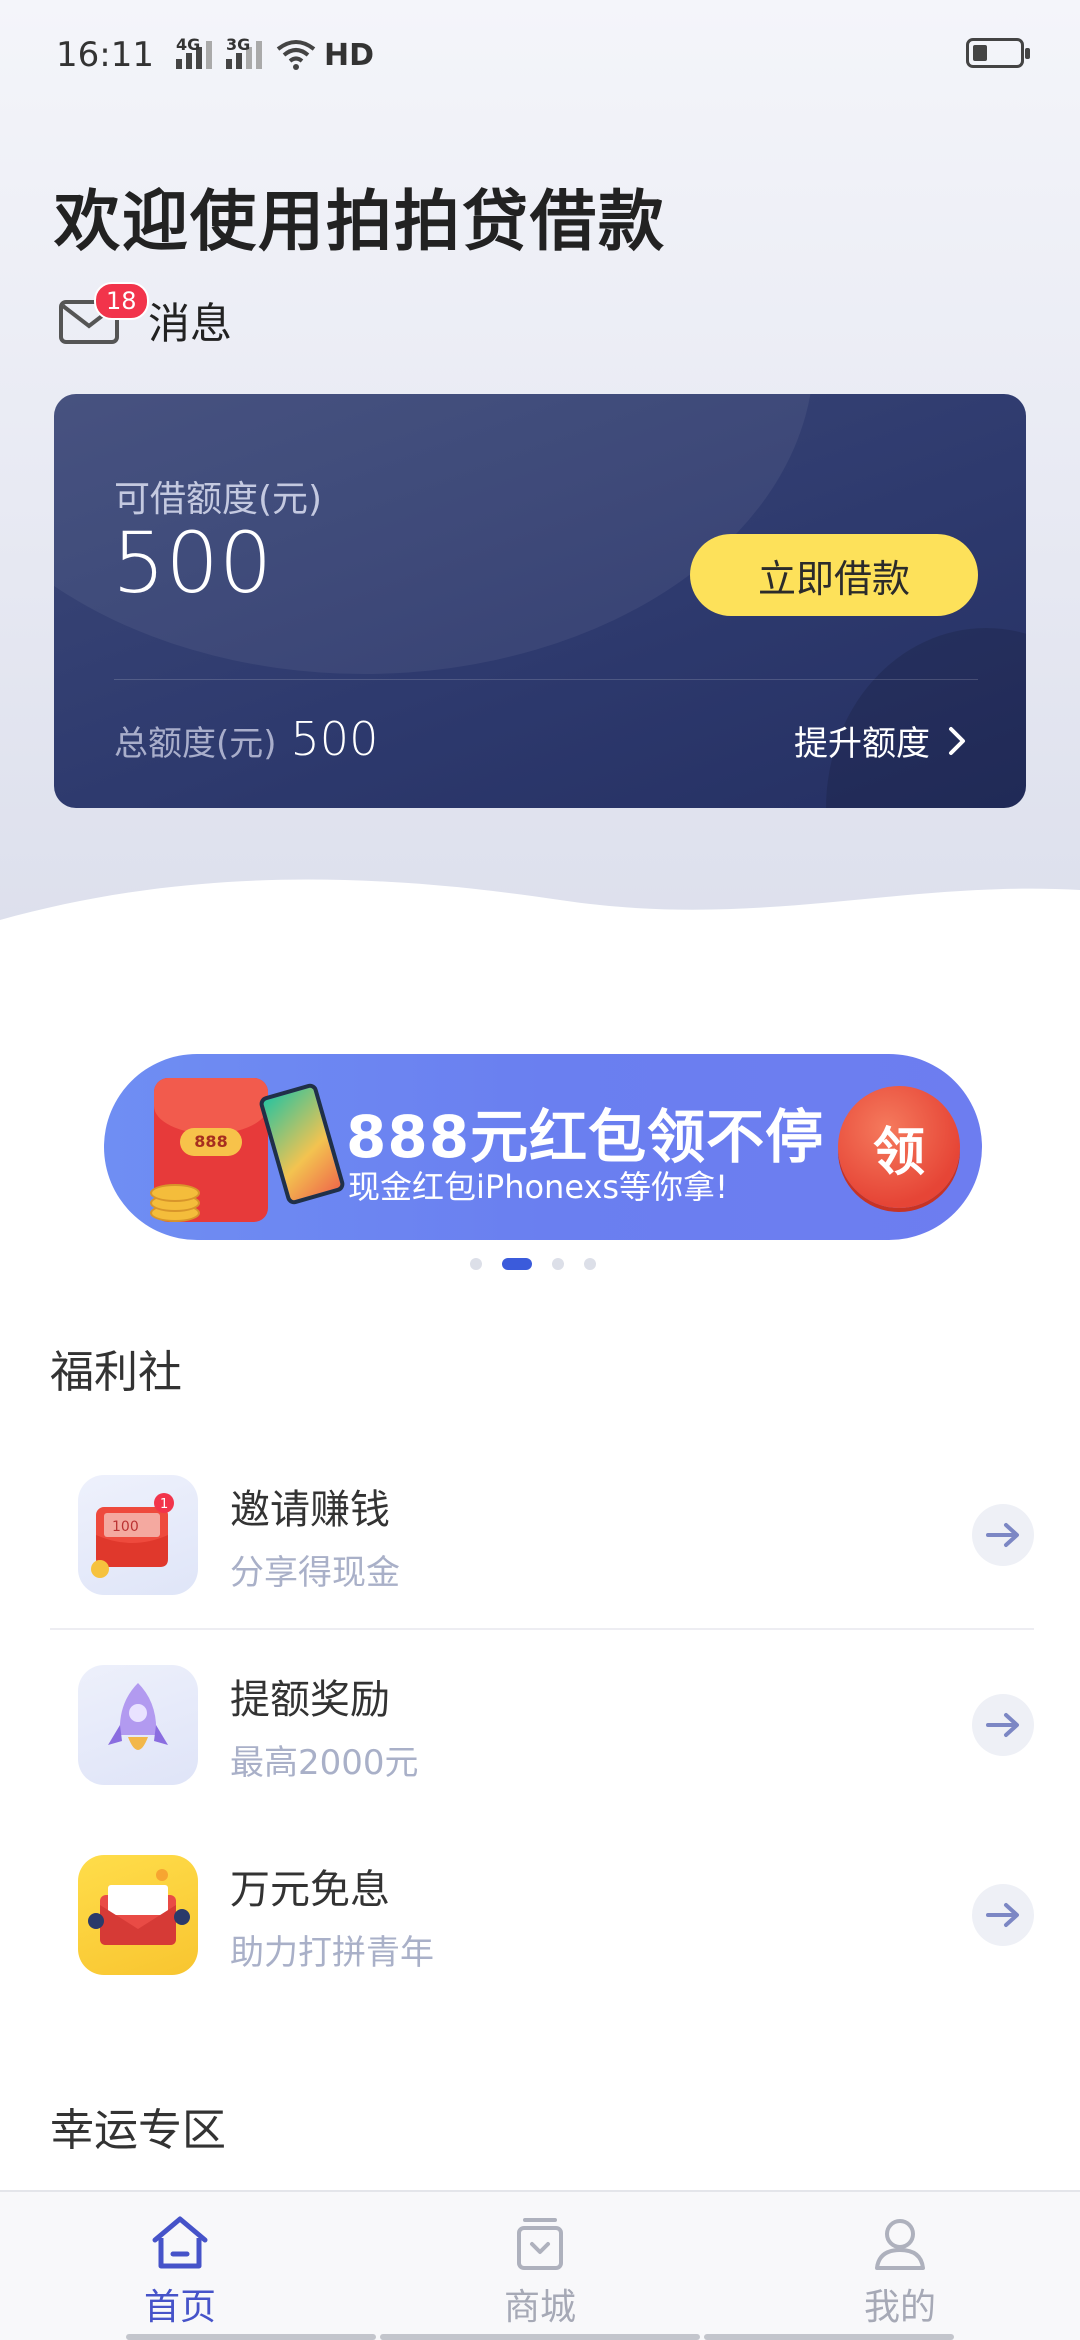 This screenshot has width=1080, height=2340. Describe the element at coordinates (315, 1572) in the screenshot. I see `welfare-item-subtitle: 分享得现金` at that location.